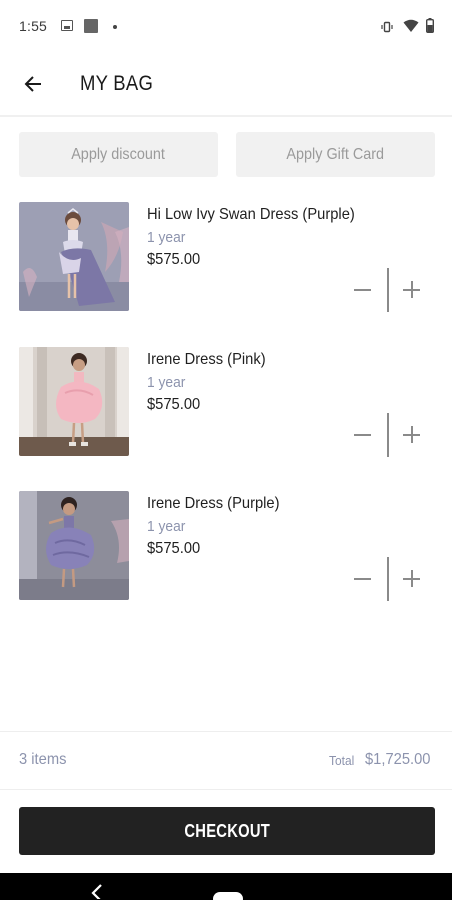 This screenshot has height=900, width=452. I want to click on cart-item: Irene Dress (Purple) 1 year $575.00, so click(226, 551).